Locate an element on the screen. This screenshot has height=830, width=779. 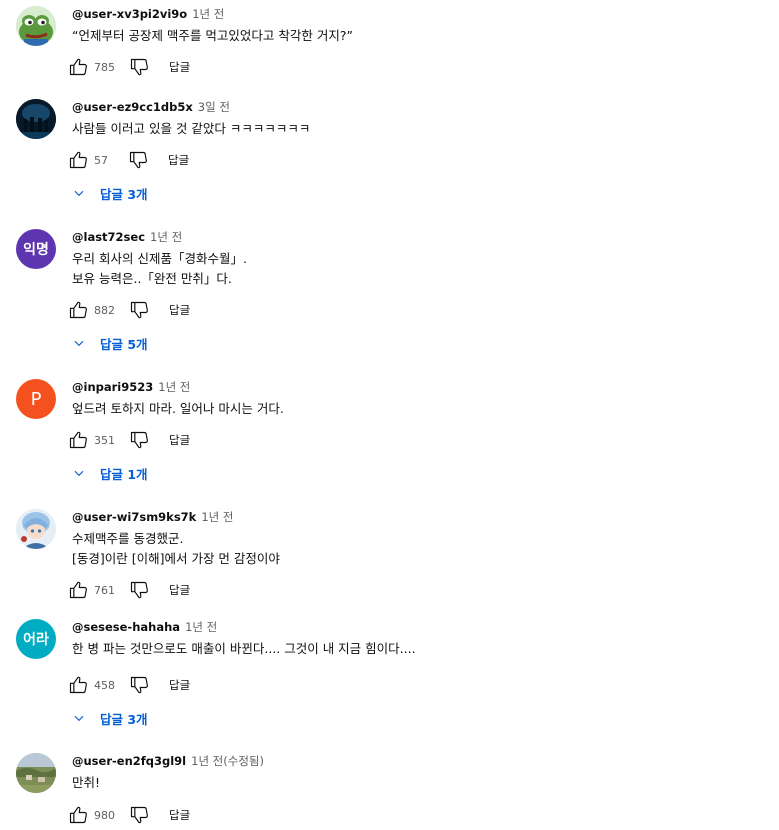
comment-actions: 980 답글 is located at coordinates (128, 815).